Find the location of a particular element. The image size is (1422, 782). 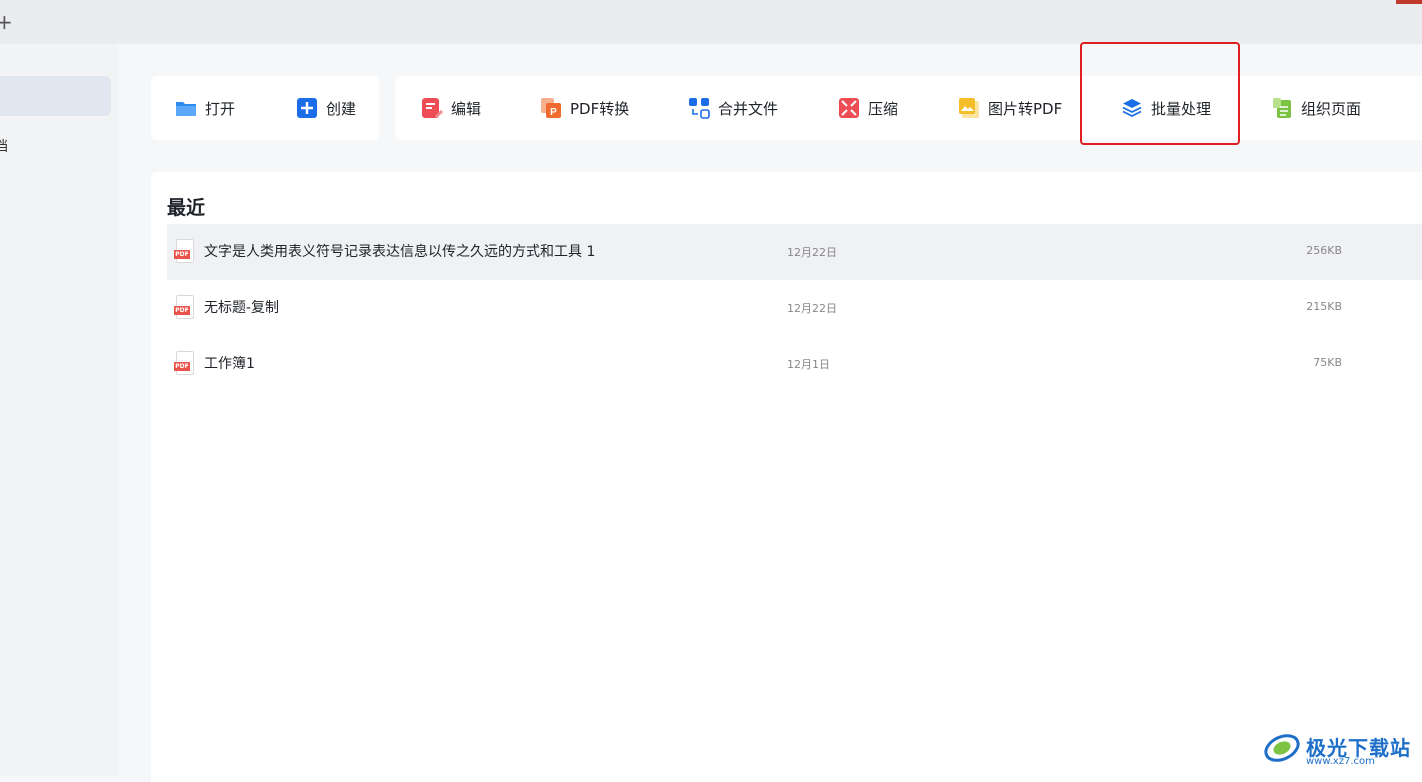

file-size: 256KB is located at coordinates (1324, 250).